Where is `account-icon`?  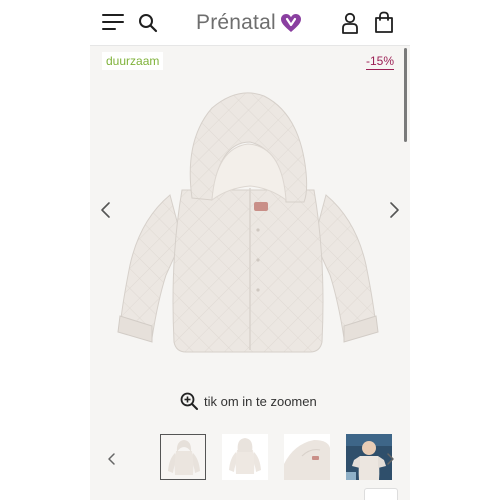 account-icon is located at coordinates (350, 23).